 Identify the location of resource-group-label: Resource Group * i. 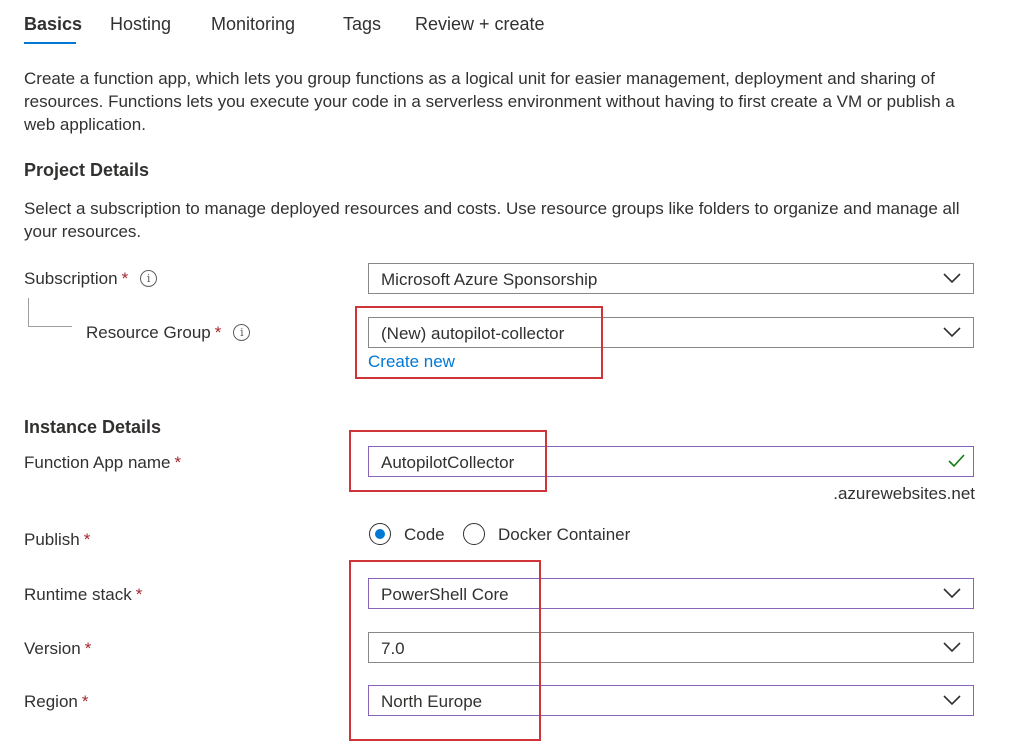
(168, 333).